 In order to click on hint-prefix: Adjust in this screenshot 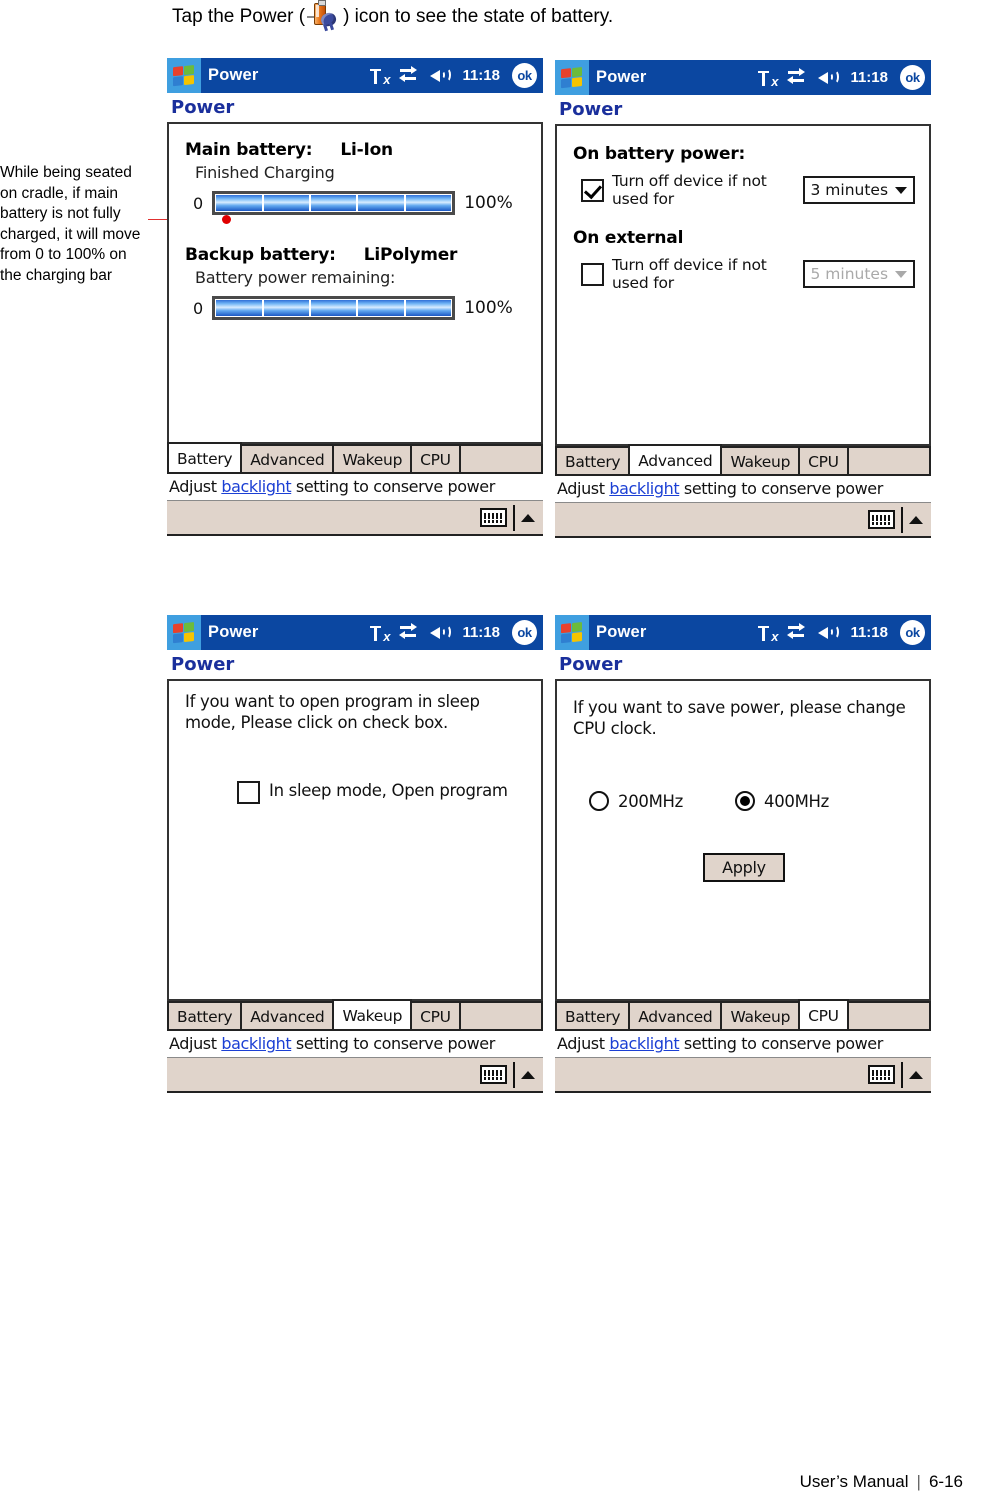, I will do `click(195, 1043)`.